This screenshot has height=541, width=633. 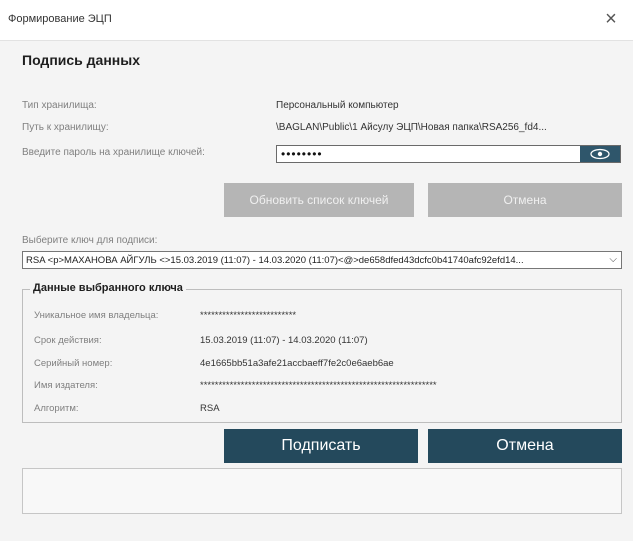 I want to click on algorithm-label: Алгоритм:, so click(x=56, y=408).